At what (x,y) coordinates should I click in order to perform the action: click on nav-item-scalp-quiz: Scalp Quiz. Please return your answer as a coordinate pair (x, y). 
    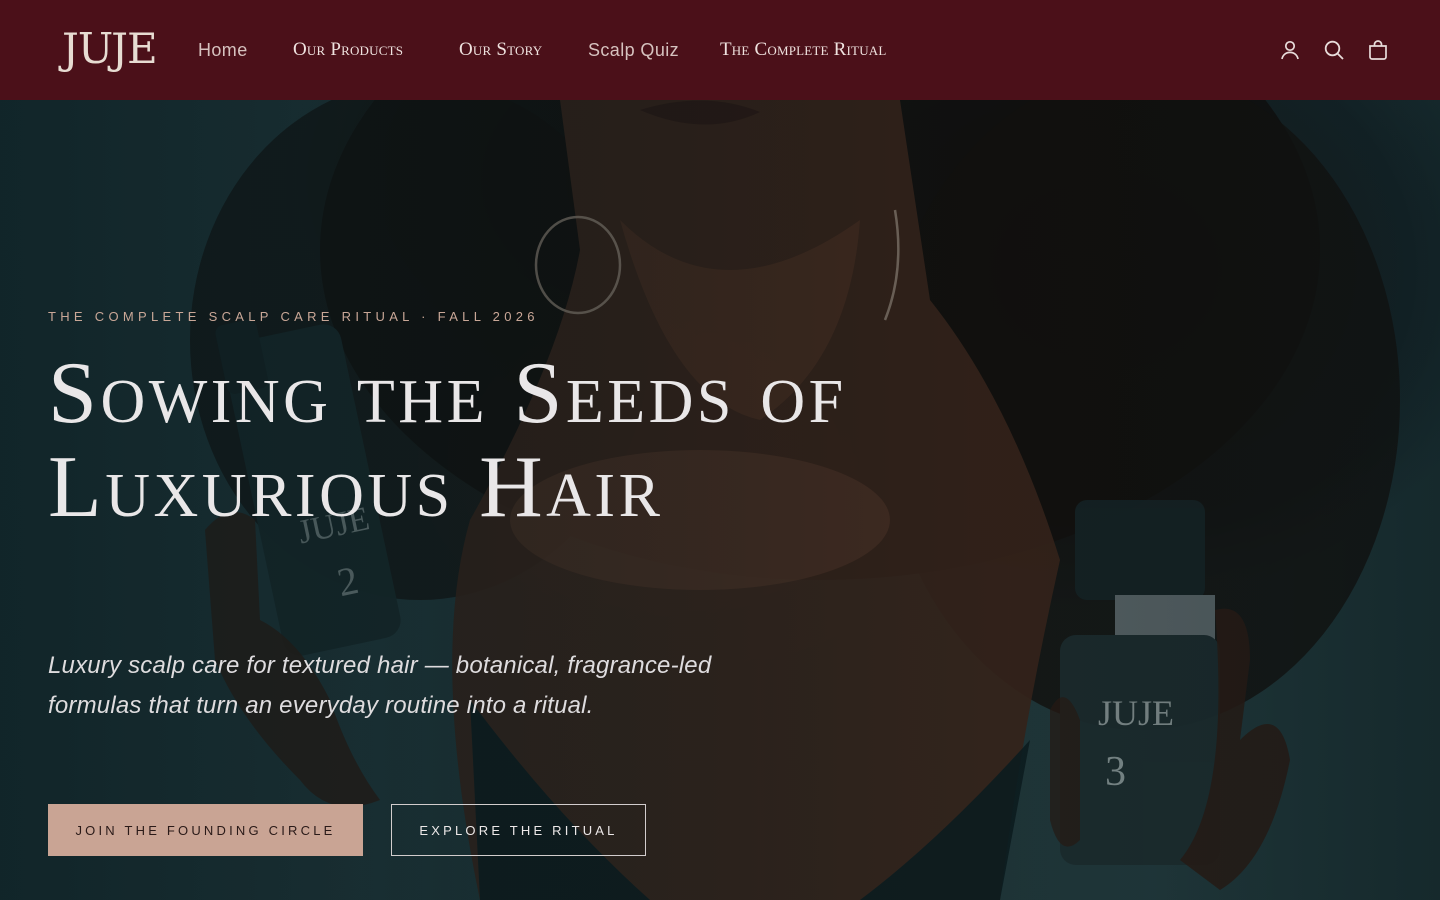
    Looking at the image, I should click on (633, 50).